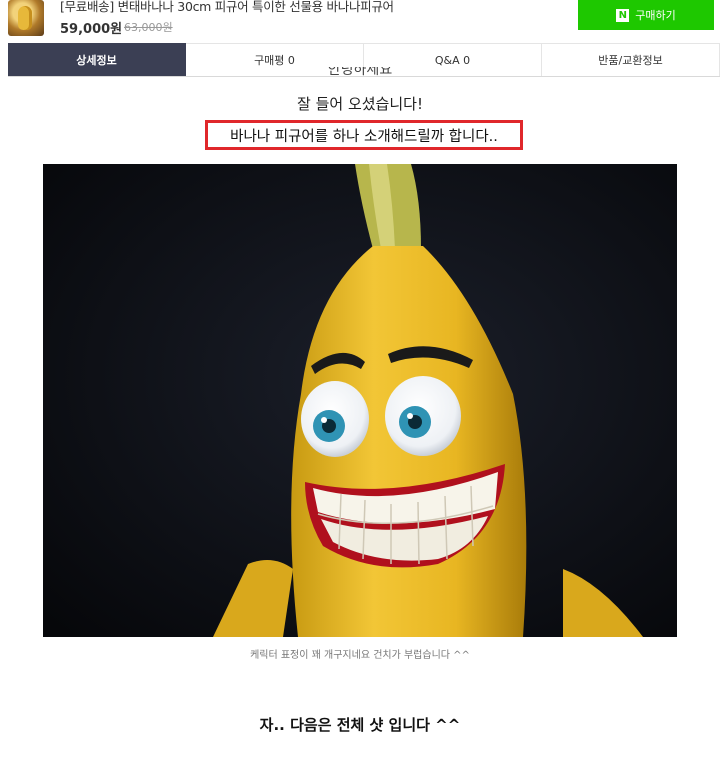 The image size is (720, 769). I want to click on photo-caption: 케릭터 표정이 꽤 개구지네요 건치가 부럽습니다 ^^, so click(360, 655).